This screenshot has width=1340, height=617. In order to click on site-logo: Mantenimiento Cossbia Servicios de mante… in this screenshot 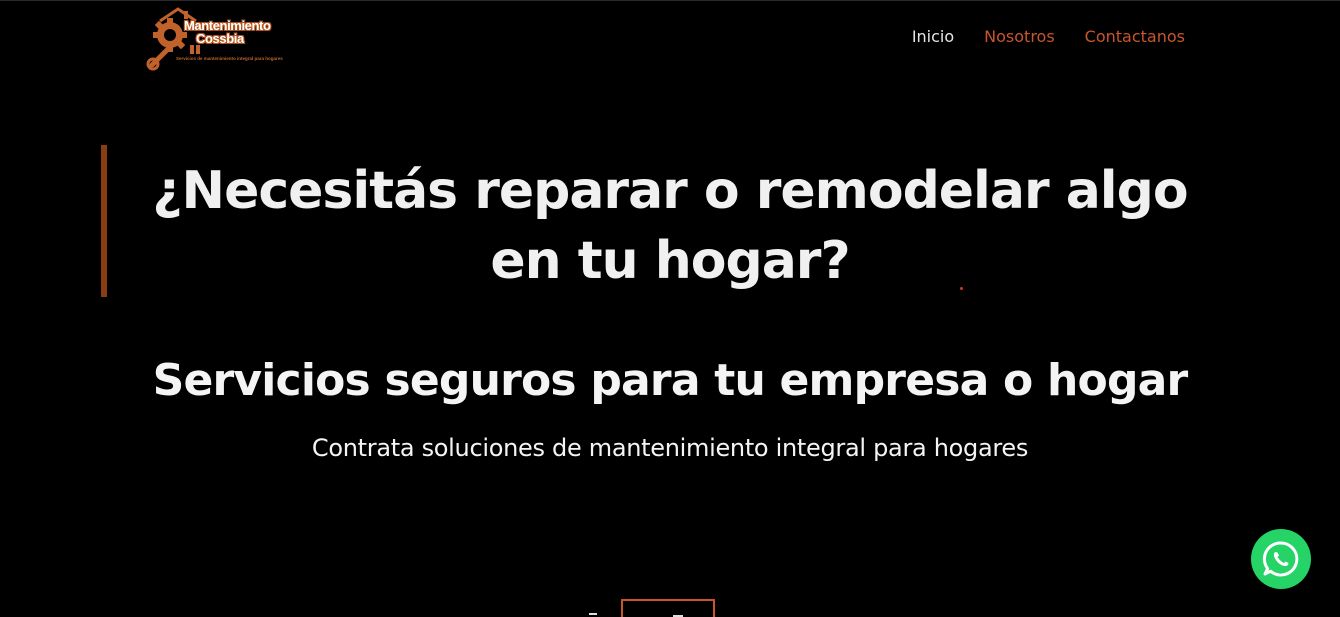, I will do `click(214, 38)`.